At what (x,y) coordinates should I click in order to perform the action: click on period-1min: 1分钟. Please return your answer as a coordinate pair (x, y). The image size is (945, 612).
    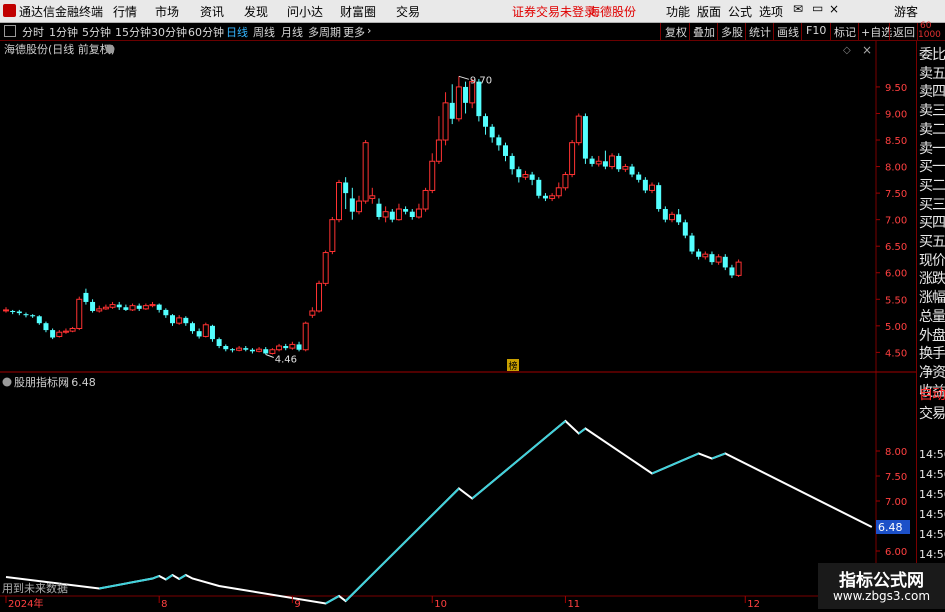
    Looking at the image, I should click on (63, 32).